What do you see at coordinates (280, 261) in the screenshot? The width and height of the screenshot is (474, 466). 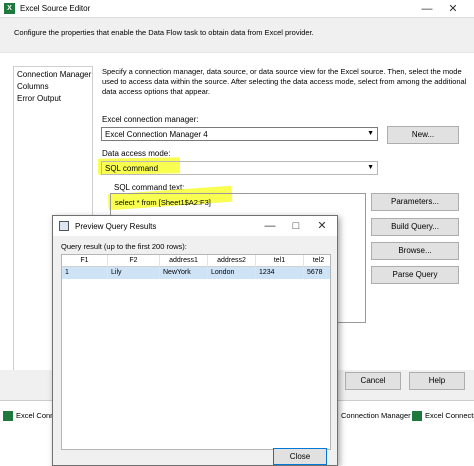 I see `column-header: tel1` at bounding box center [280, 261].